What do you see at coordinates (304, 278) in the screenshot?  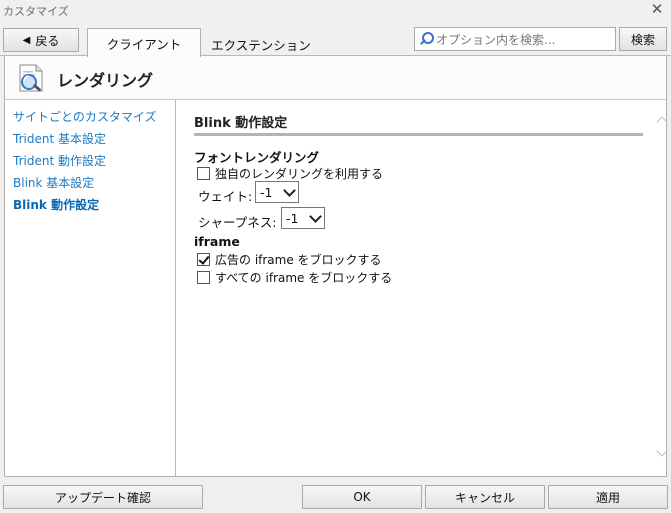 I see `block-all-iframe-label: すべての iframe をブロックする` at bounding box center [304, 278].